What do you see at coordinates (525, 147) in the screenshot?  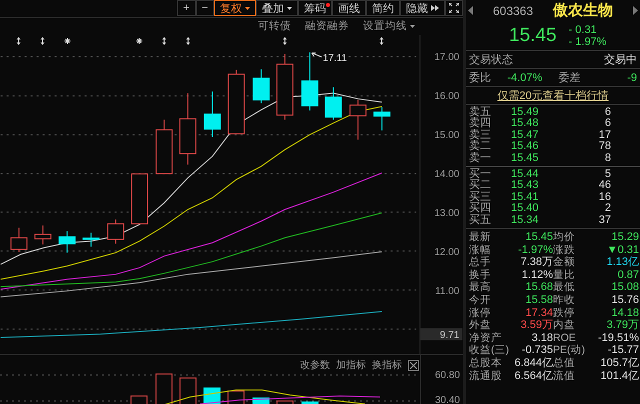 I see `order-price: 15.46` at bounding box center [525, 147].